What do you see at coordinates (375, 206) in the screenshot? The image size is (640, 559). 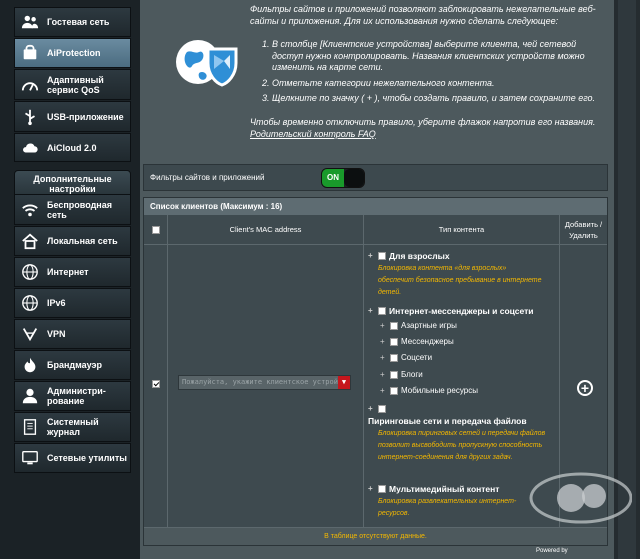 I see `client-list-title: Список клиентов (Максимум : 16)` at bounding box center [375, 206].